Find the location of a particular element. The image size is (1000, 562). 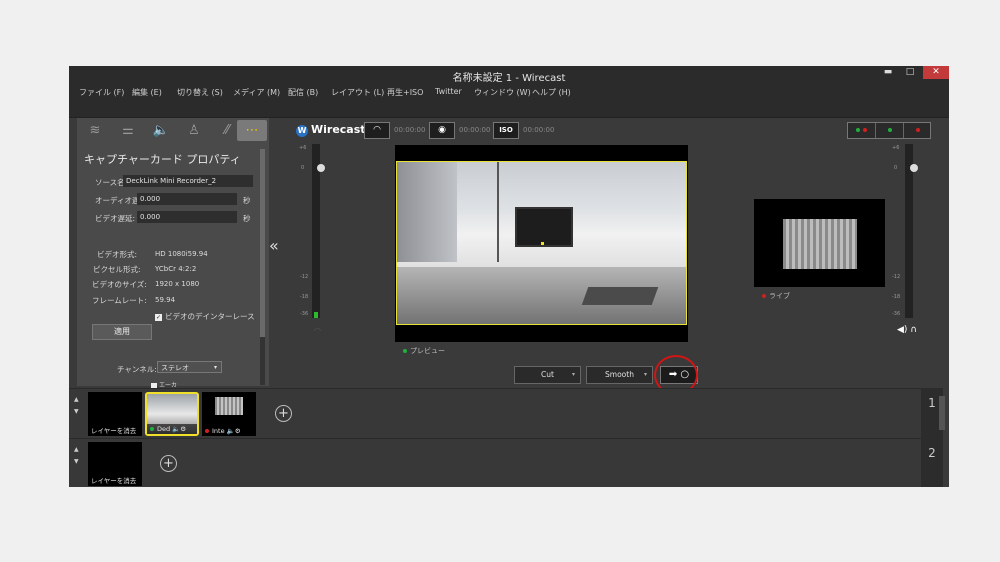

right-volume-knob is located at coordinates (914, 168).